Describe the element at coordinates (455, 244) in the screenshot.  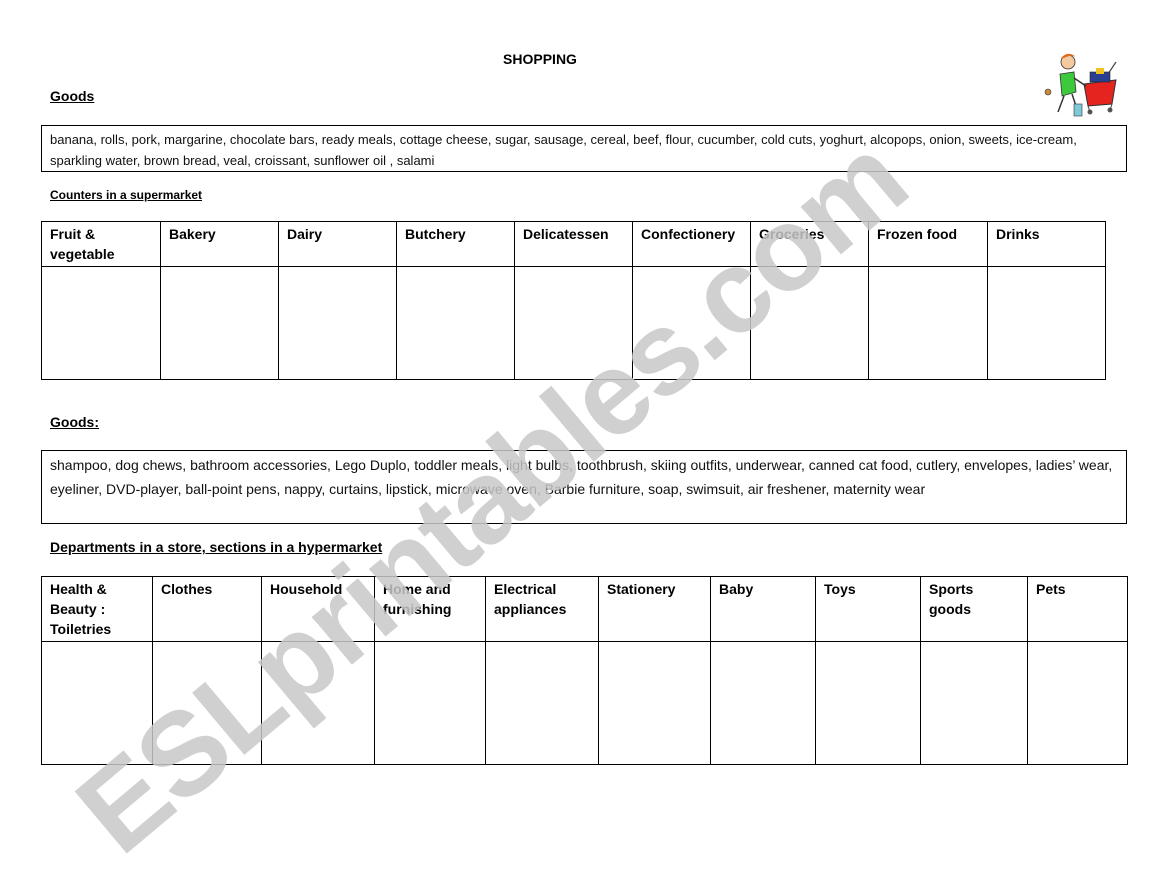
I see `counter-butchery: Butchery` at that location.